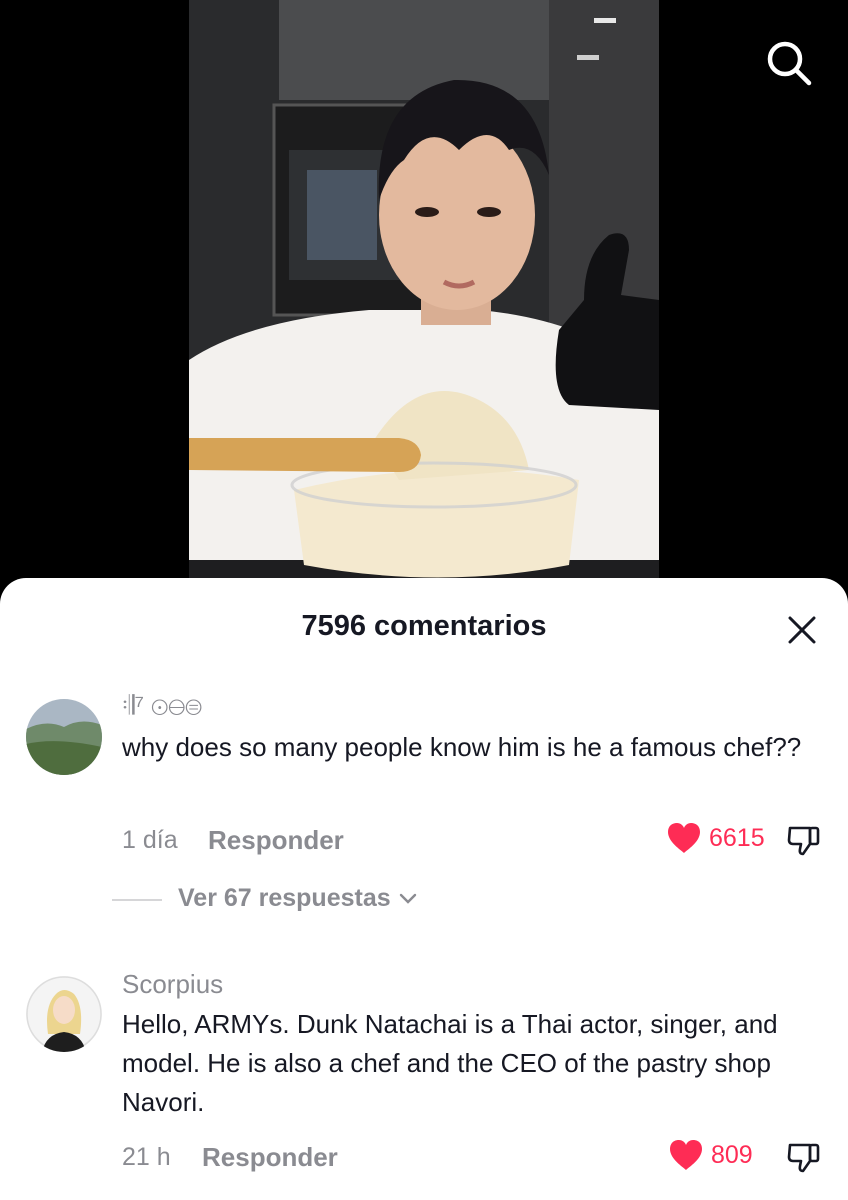 The height and width of the screenshot is (1200, 848). I want to click on like-button: 6615, so click(716, 838).